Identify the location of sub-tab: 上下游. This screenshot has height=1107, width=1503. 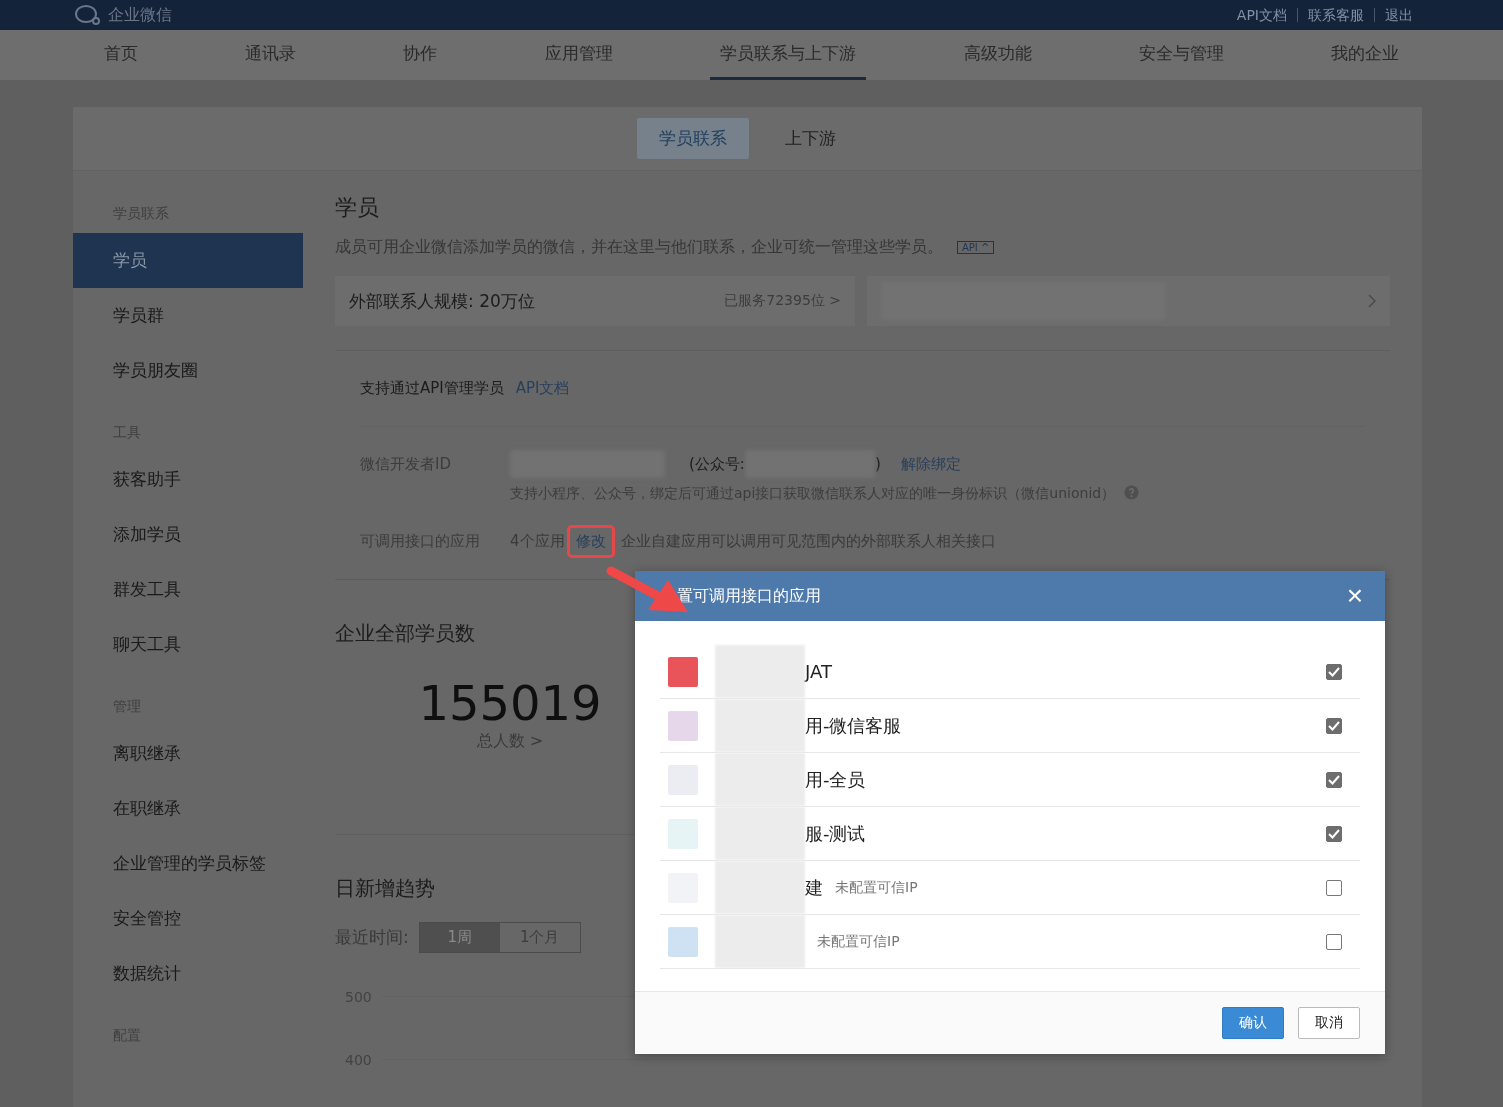
(810, 138).